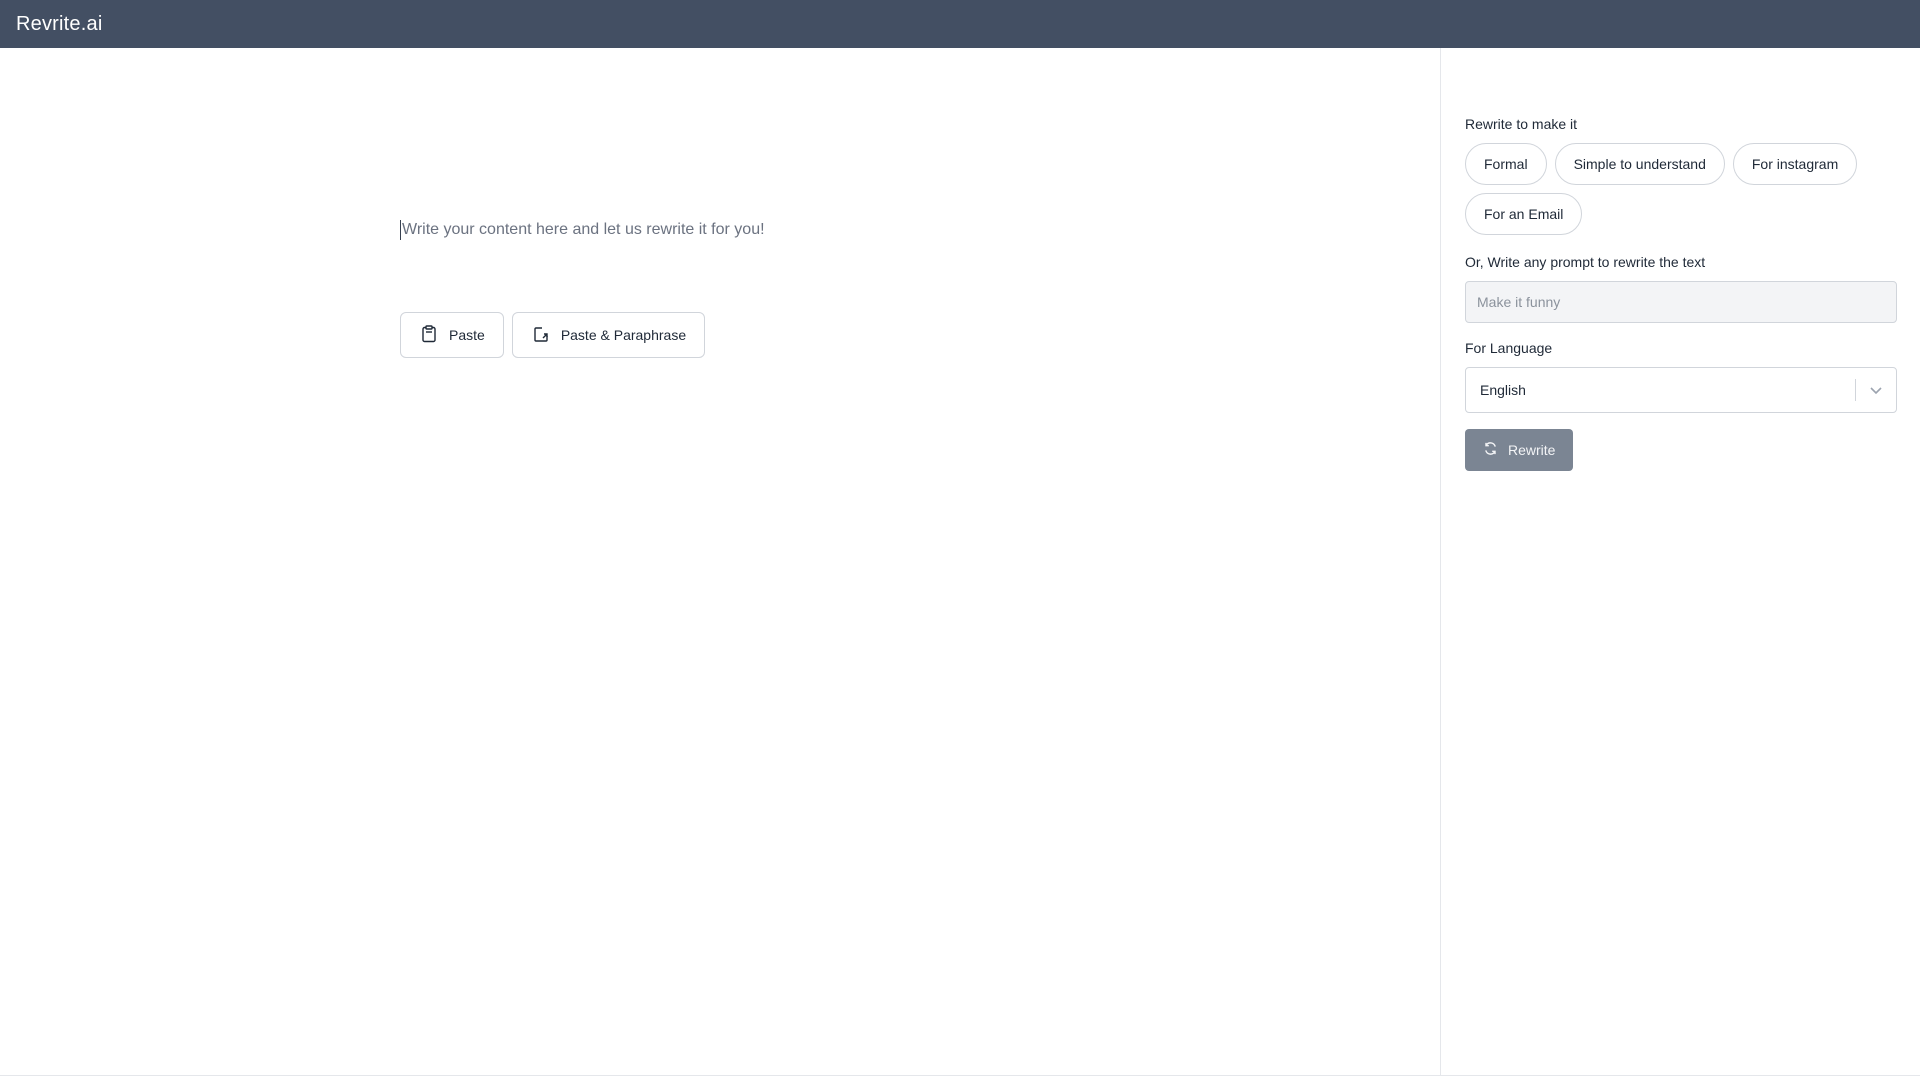  I want to click on language-label: For Language, so click(1509, 348).